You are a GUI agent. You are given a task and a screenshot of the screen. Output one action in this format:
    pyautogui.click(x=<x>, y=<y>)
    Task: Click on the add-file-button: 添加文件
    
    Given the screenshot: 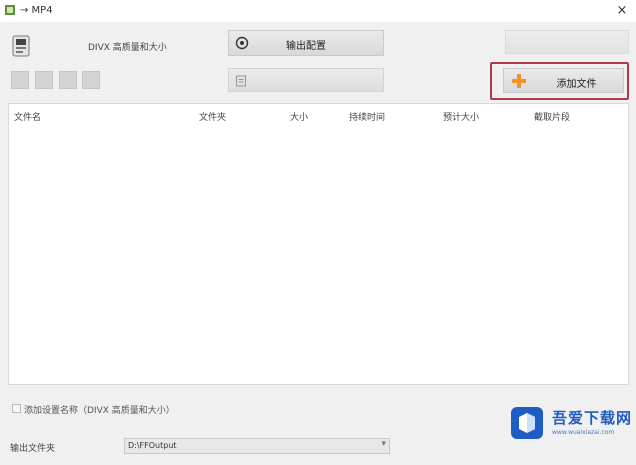 What is the action you would take?
    pyautogui.click(x=563, y=80)
    